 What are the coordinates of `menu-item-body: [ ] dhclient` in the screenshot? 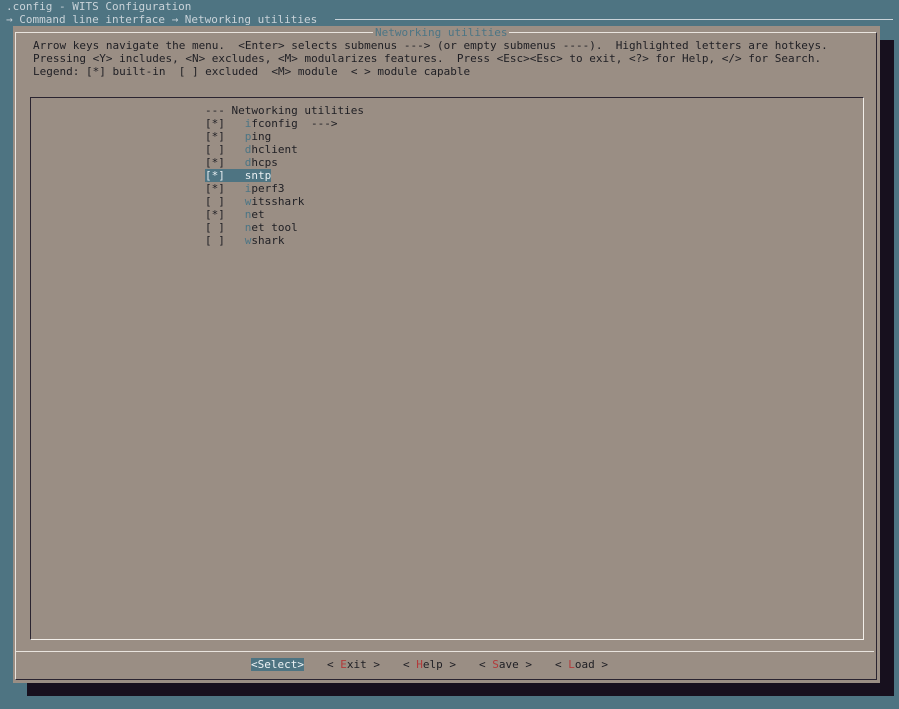 It's located at (251, 149).